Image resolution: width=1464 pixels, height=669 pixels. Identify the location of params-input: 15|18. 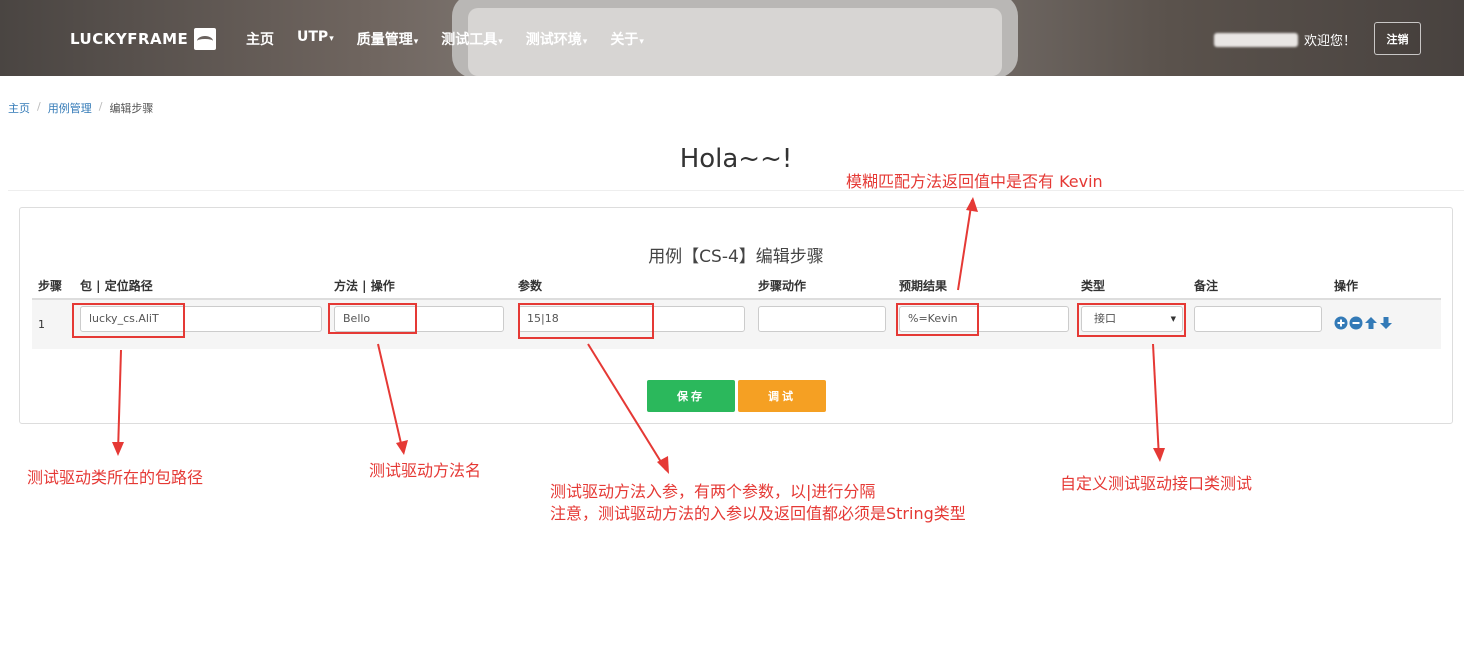
(631, 319).